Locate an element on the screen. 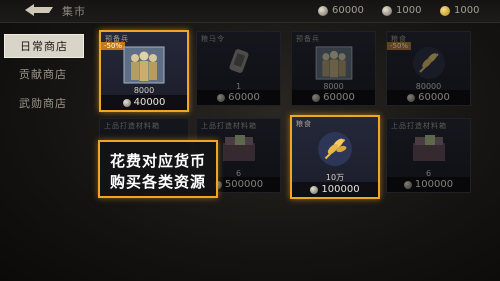  shop-item-card: 粮马令 1 60000 is located at coordinates (238, 68).